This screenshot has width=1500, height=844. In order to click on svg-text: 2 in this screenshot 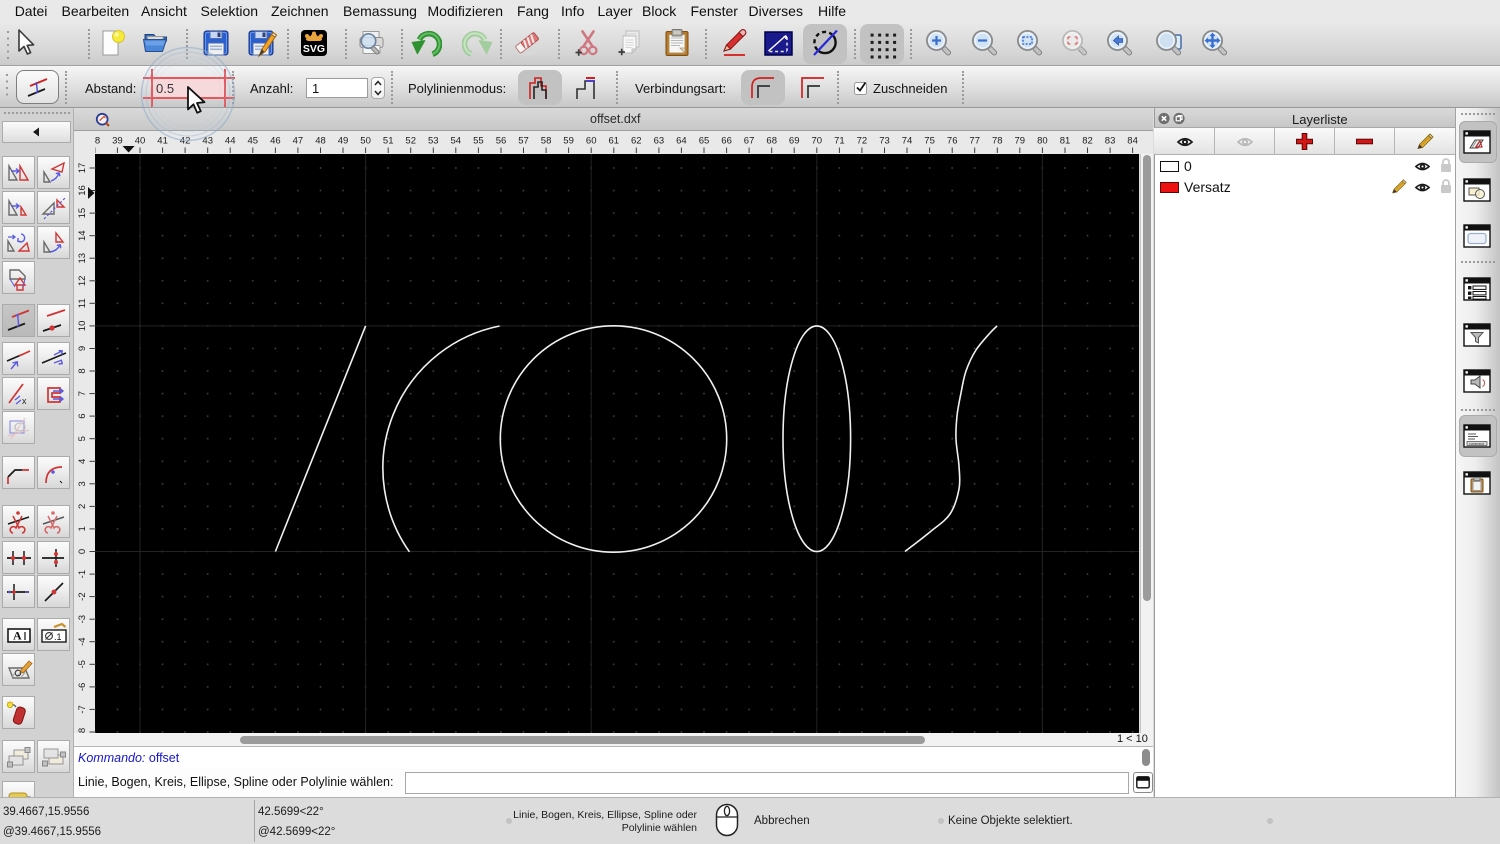, I will do `click(82, 506)`.